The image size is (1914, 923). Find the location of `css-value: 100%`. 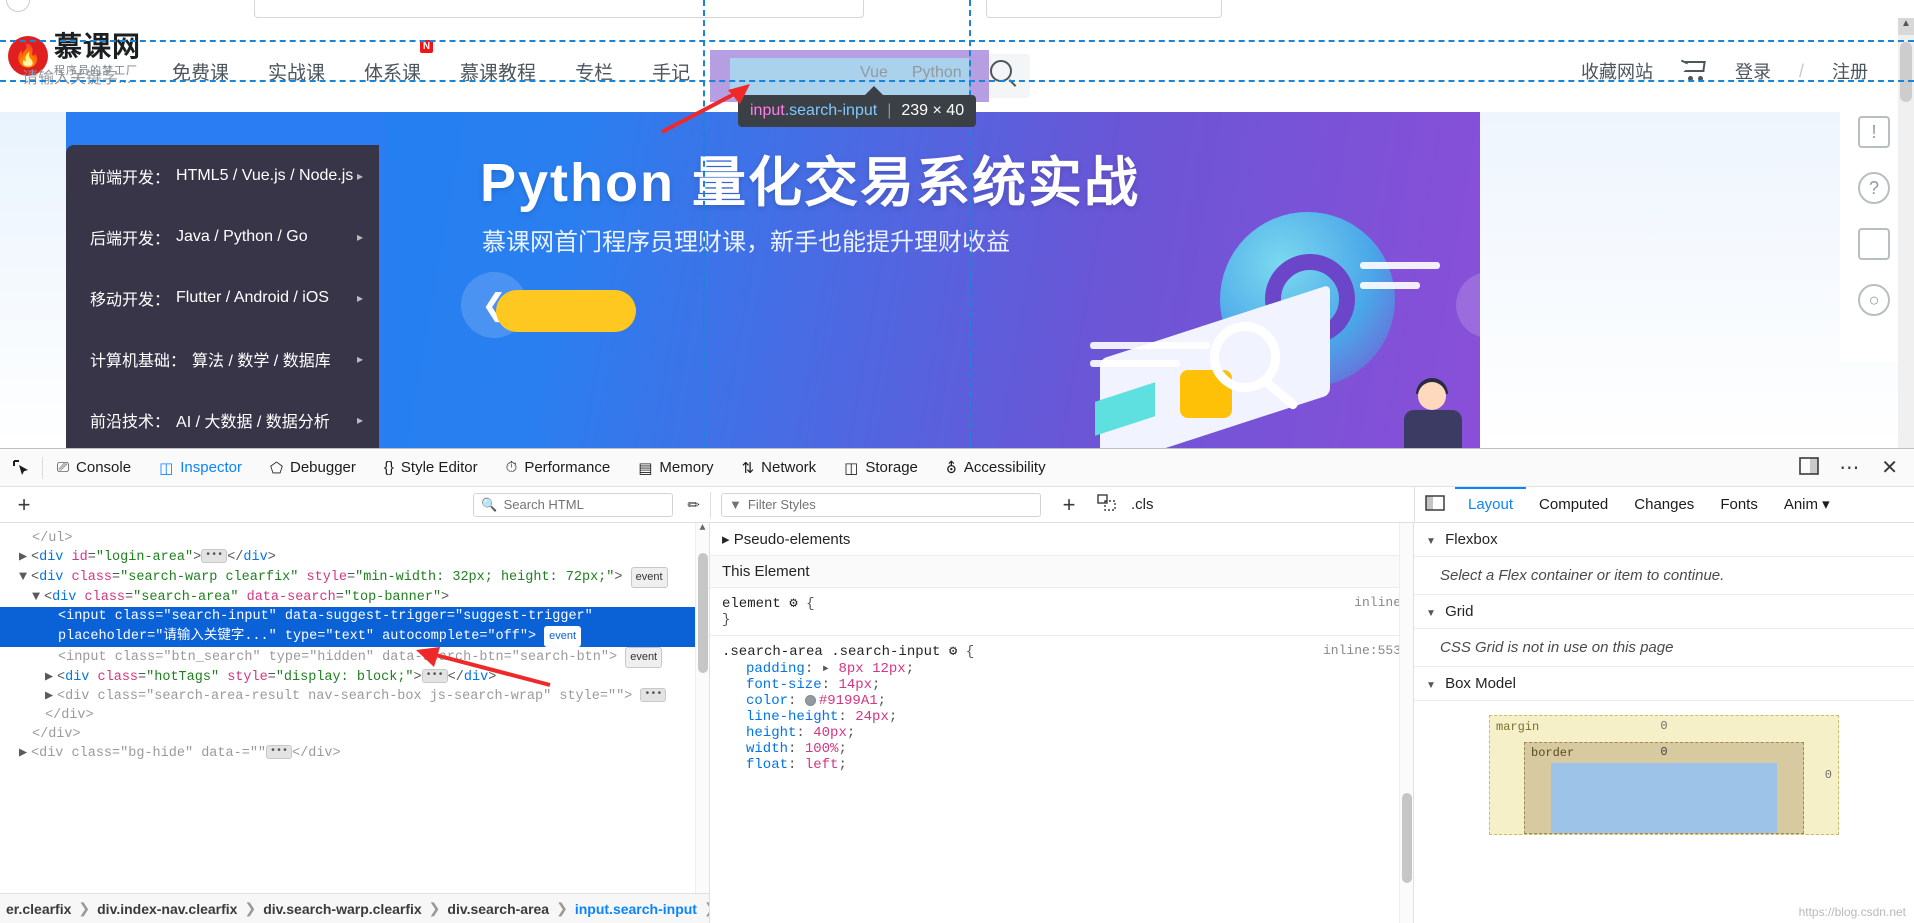

css-value: 100% is located at coordinates (822, 749).